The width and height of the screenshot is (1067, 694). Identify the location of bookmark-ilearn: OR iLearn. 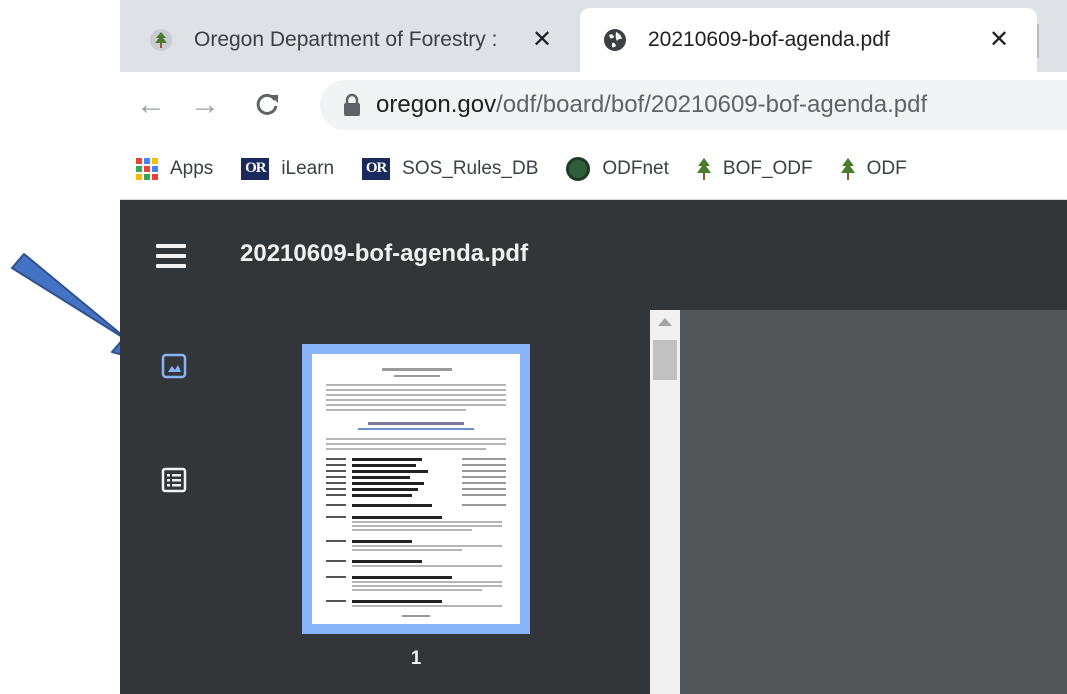
(287, 169).